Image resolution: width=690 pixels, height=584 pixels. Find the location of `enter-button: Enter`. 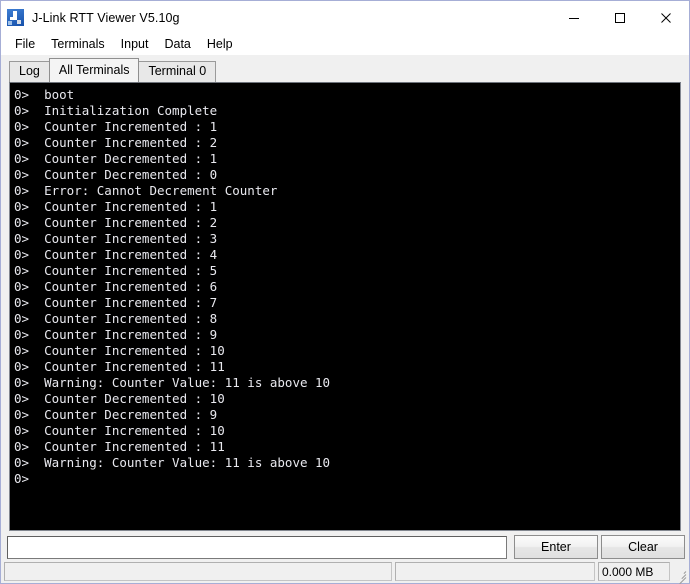

enter-button: Enter is located at coordinates (556, 547).